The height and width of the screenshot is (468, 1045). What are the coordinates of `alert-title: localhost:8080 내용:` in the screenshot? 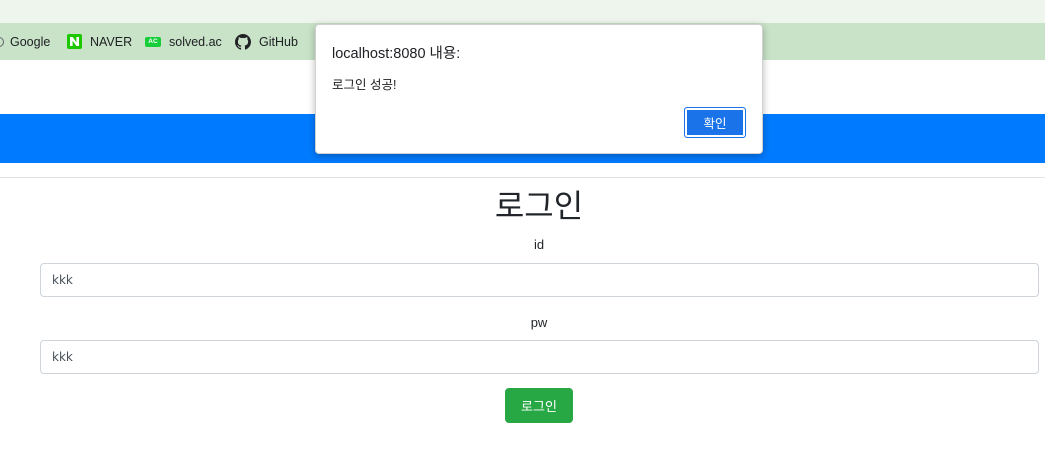 It's located at (396, 54).